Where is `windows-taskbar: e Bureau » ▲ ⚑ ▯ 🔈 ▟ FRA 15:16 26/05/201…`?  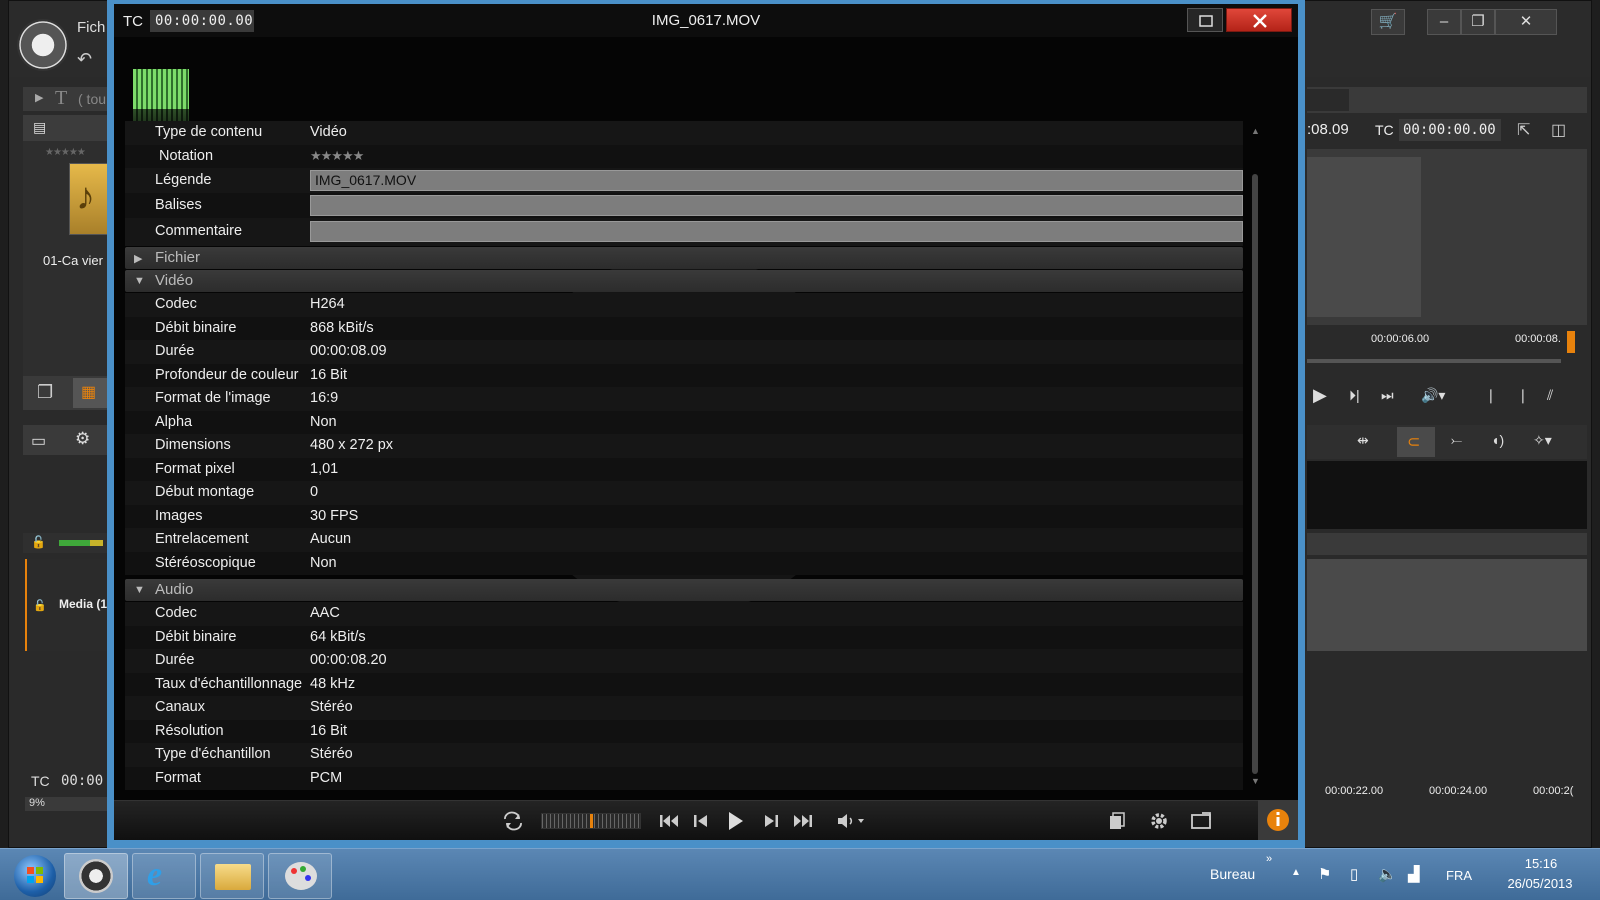 windows-taskbar: e Bureau » ▲ ⚑ ▯ 🔈 ▟ FRA 15:16 26/05/201… is located at coordinates (800, 874).